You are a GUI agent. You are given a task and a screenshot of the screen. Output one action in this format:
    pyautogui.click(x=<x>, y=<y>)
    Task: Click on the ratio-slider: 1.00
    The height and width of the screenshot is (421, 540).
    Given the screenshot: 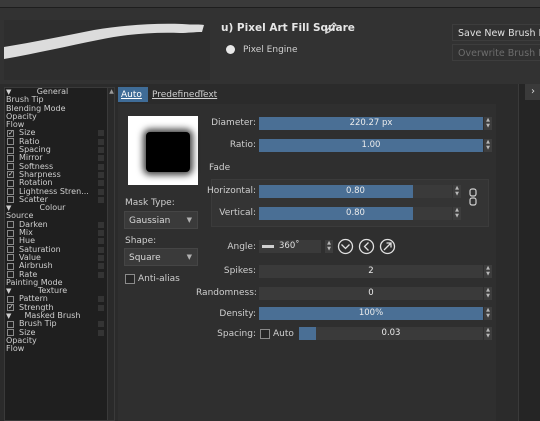 What is the action you would take?
    pyautogui.click(x=371, y=145)
    